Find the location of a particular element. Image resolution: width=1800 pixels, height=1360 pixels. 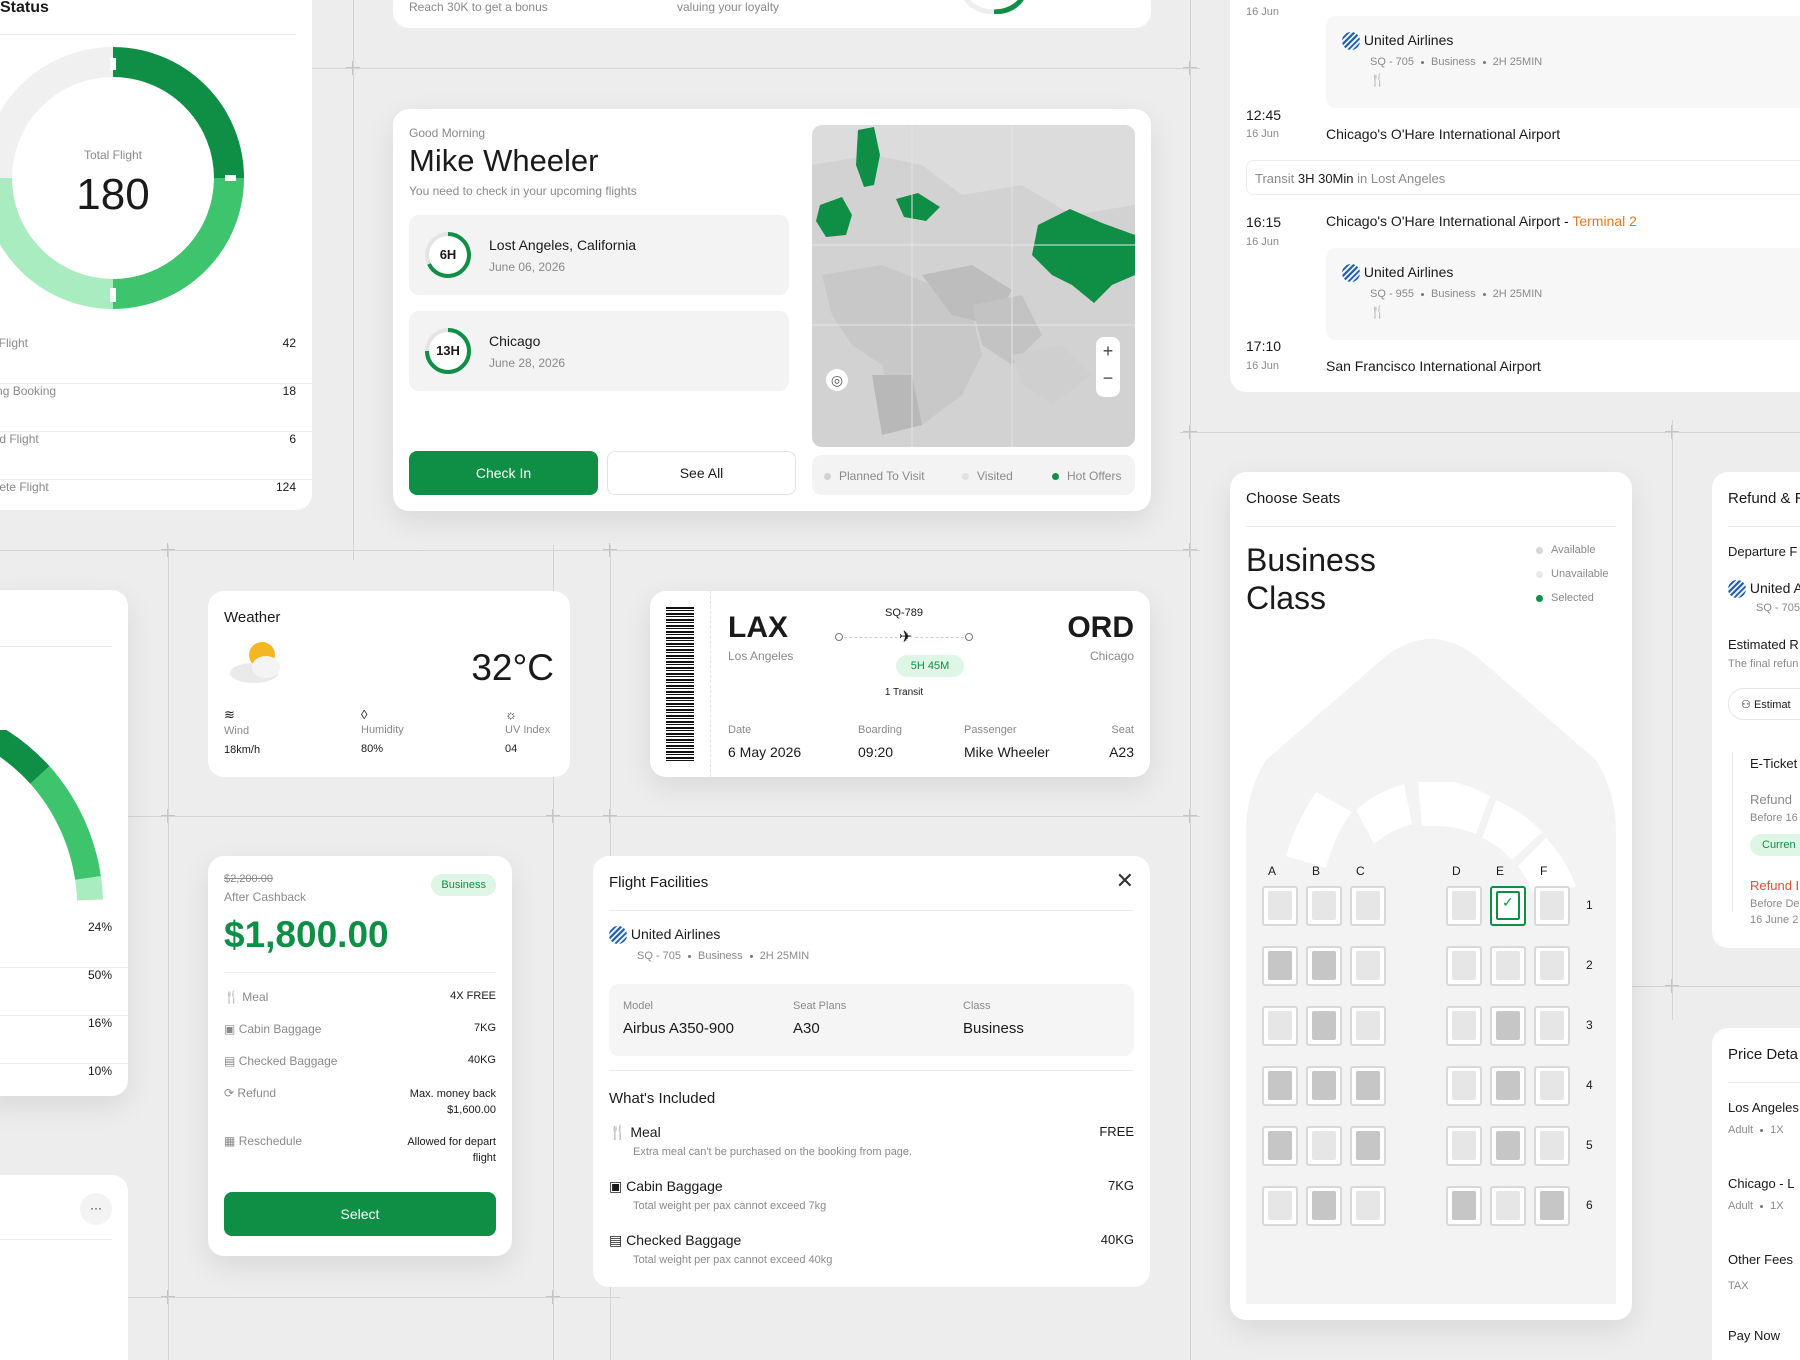

itin-date: 16 Jun is located at coordinates (1263, 12).